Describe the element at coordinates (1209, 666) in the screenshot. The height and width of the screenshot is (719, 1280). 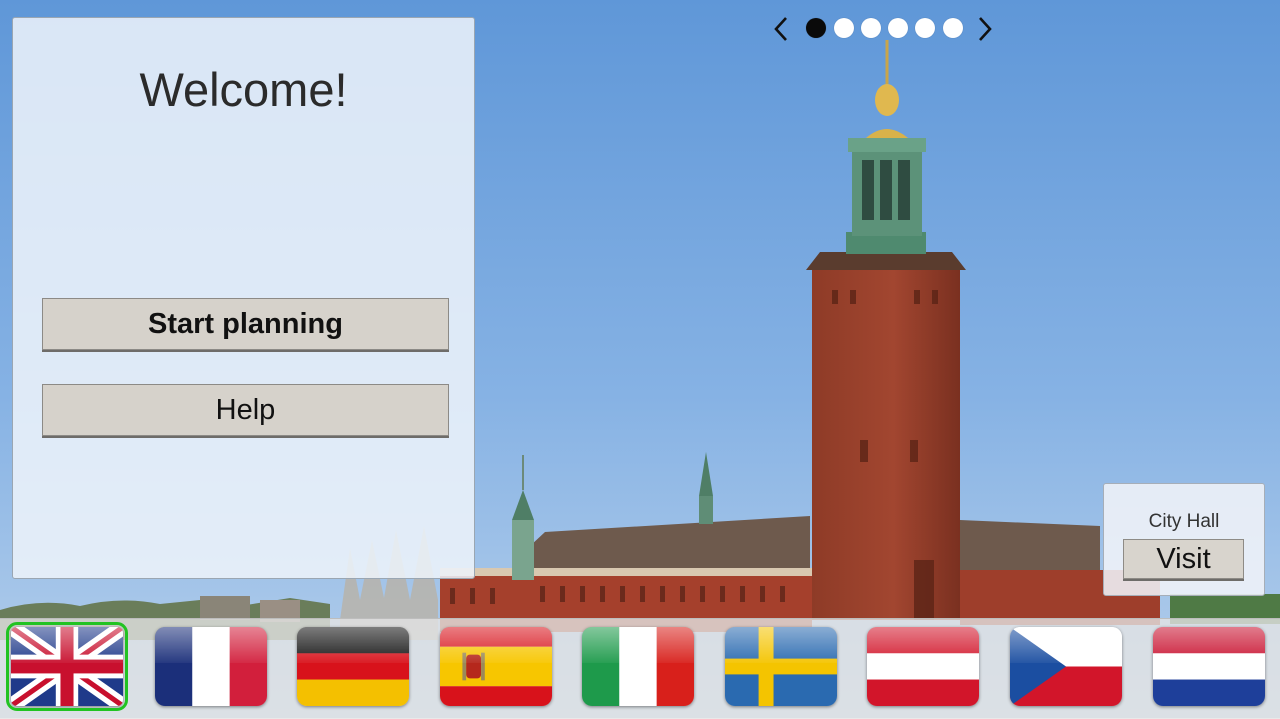
I see `netherlands-flag-icon` at that location.